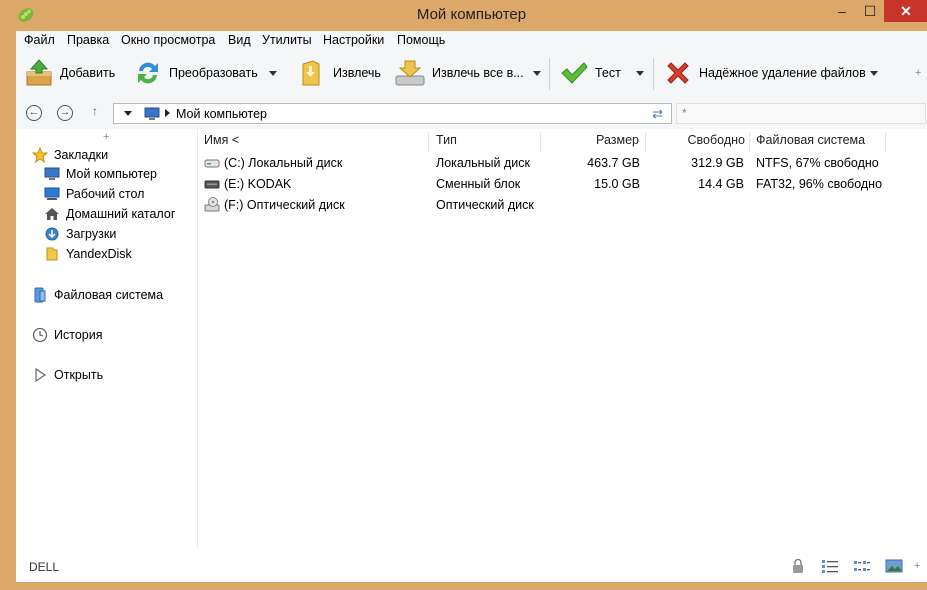 Image resolution: width=927 pixels, height=590 pixels. Describe the element at coordinates (537, 73) in the screenshot. I see `extract-all-dropdown-arrow` at that location.